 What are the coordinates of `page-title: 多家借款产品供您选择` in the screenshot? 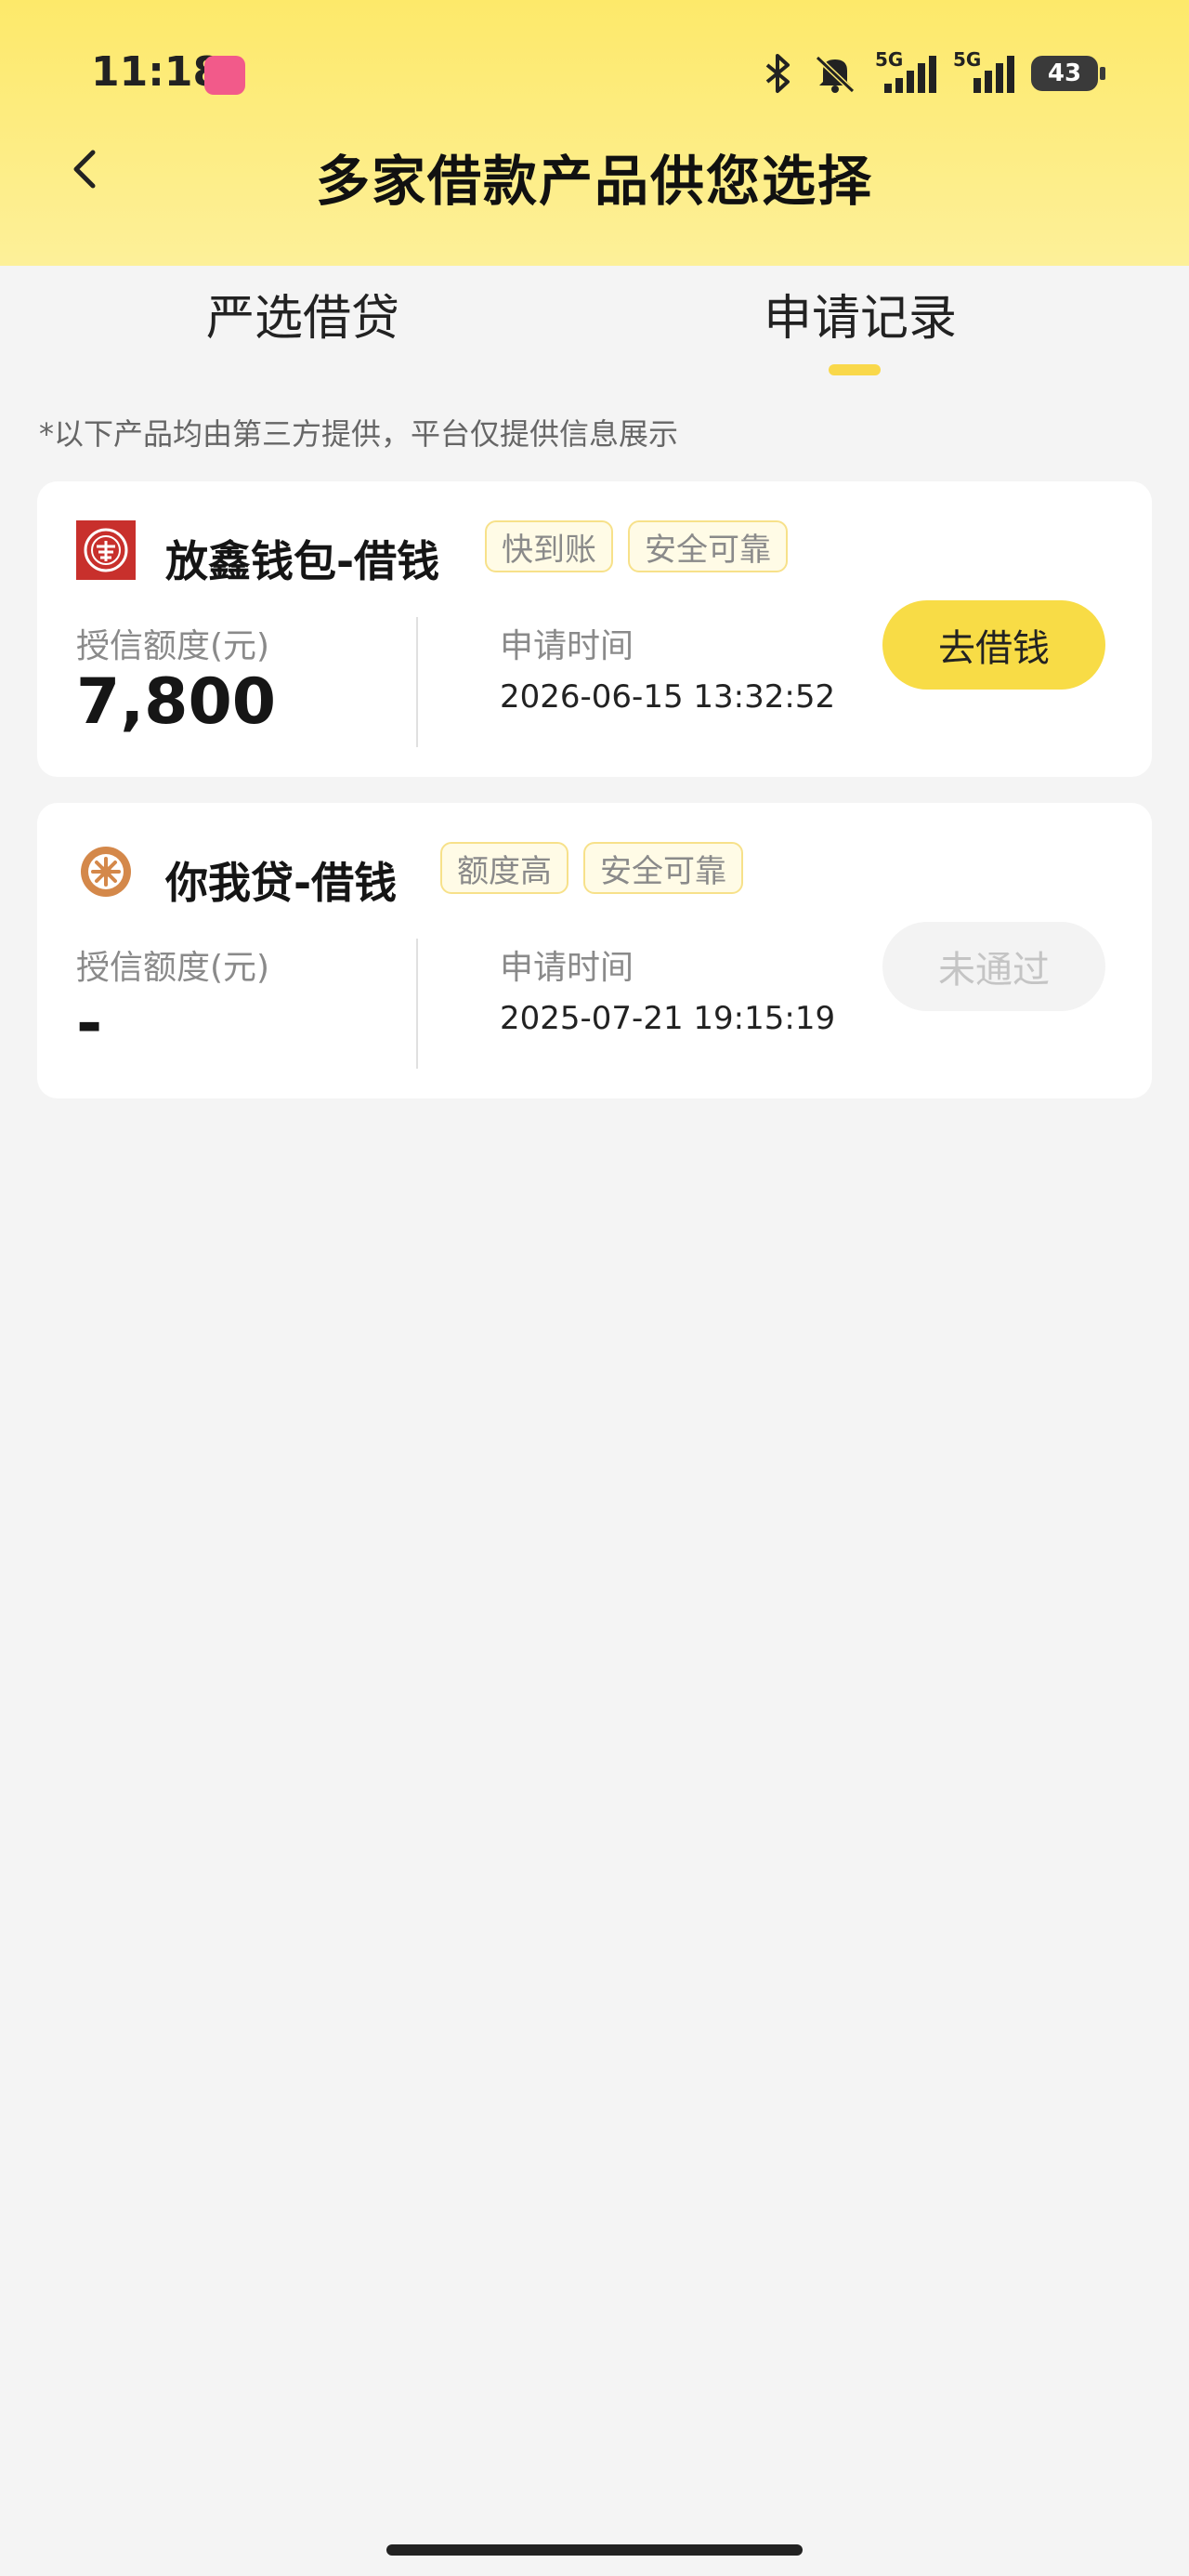 It's located at (594, 181).